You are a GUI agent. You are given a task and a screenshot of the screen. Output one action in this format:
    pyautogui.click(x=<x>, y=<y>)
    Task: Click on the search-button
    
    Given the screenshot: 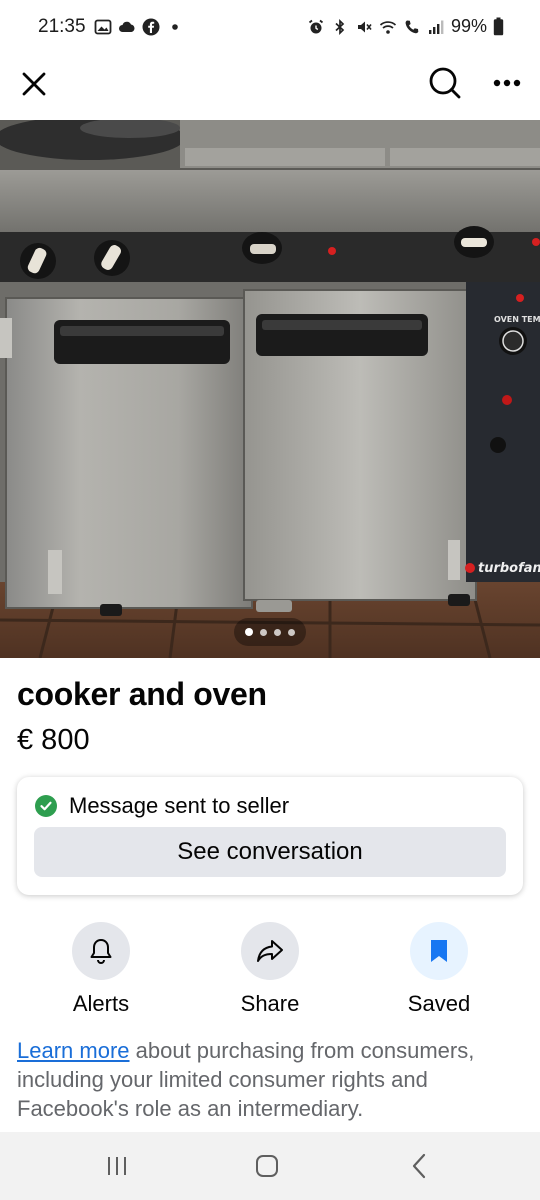 What is the action you would take?
    pyautogui.click(x=445, y=83)
    